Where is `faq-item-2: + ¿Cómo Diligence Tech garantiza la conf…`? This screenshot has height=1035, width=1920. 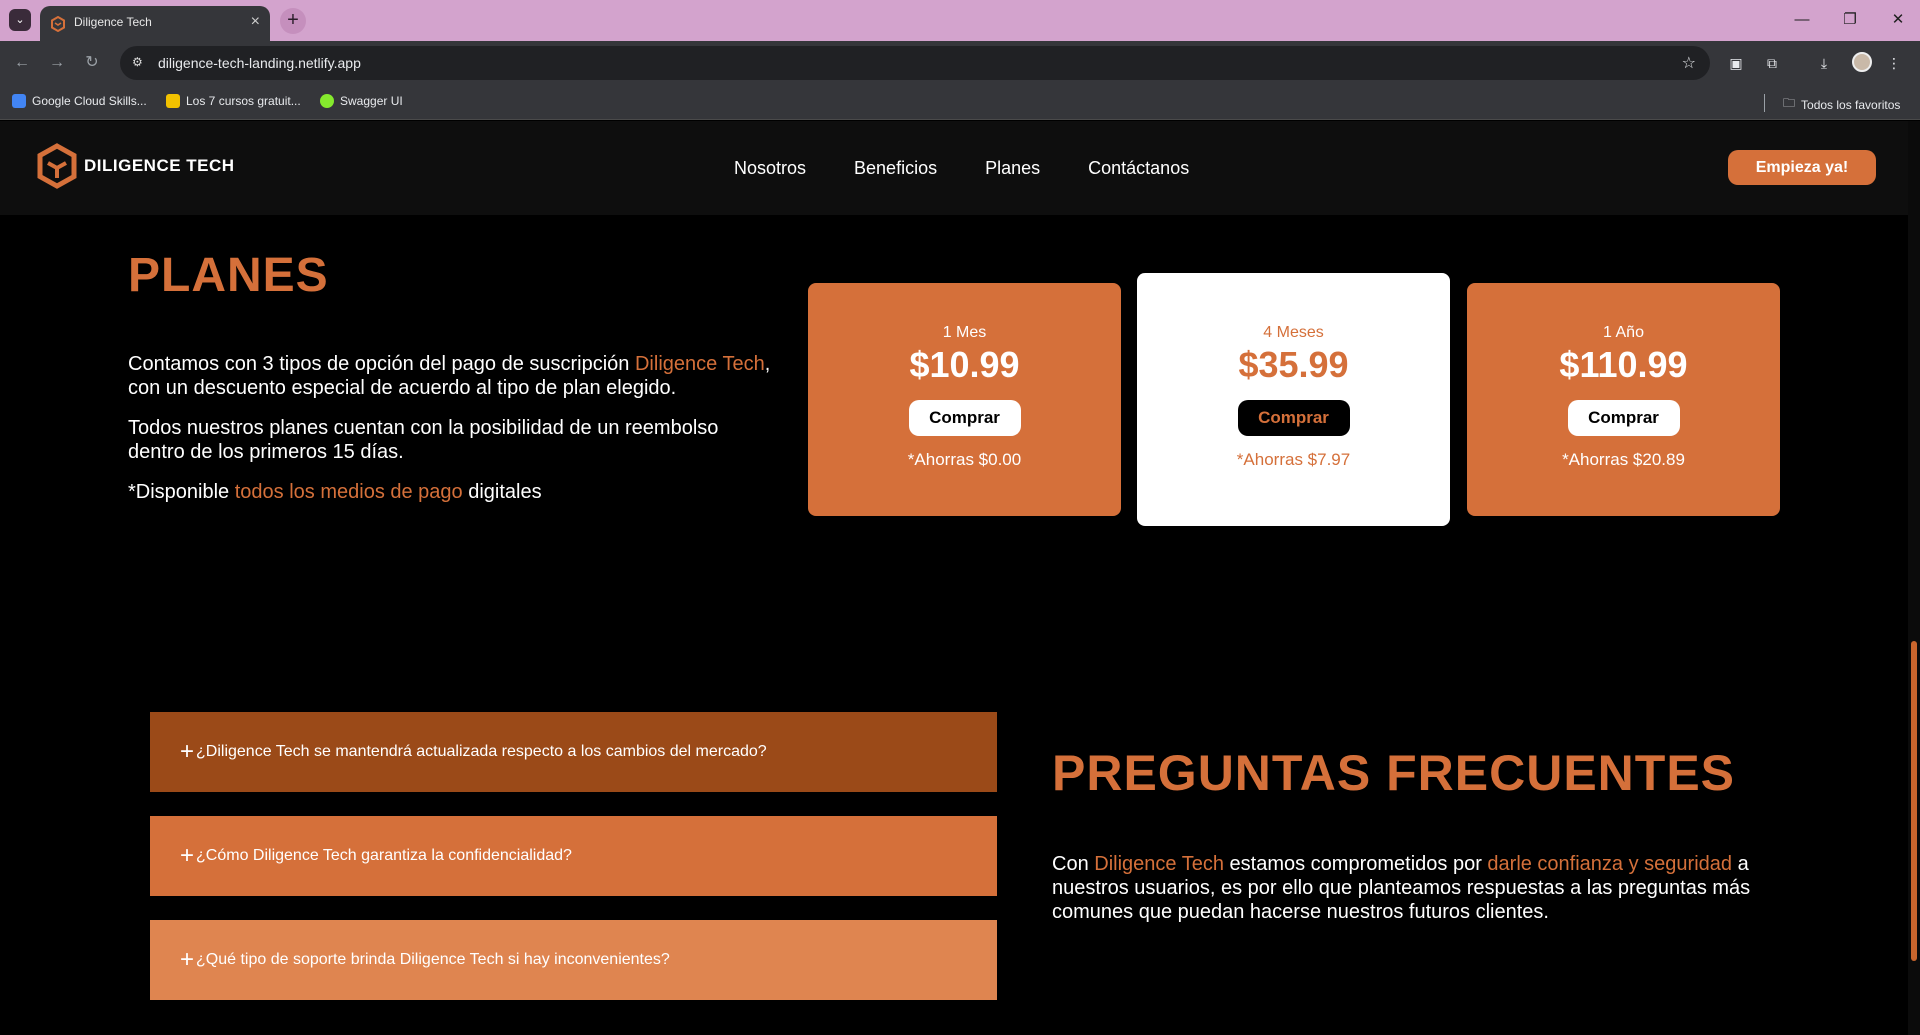
faq-item-2: + ¿Cómo Diligence Tech garantiza la conf… is located at coordinates (573, 856).